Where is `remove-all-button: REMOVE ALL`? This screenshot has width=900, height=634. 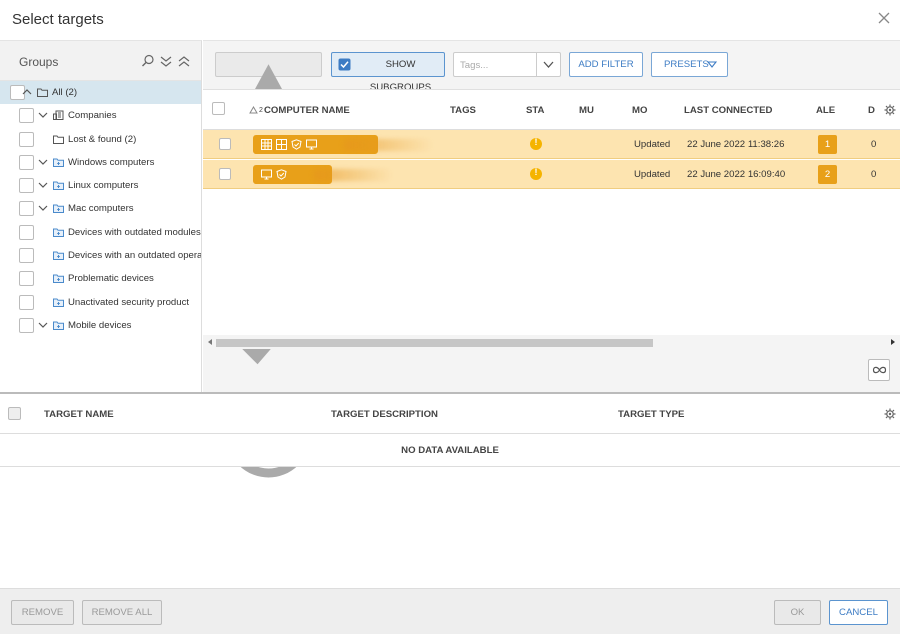 remove-all-button: REMOVE ALL is located at coordinates (122, 612).